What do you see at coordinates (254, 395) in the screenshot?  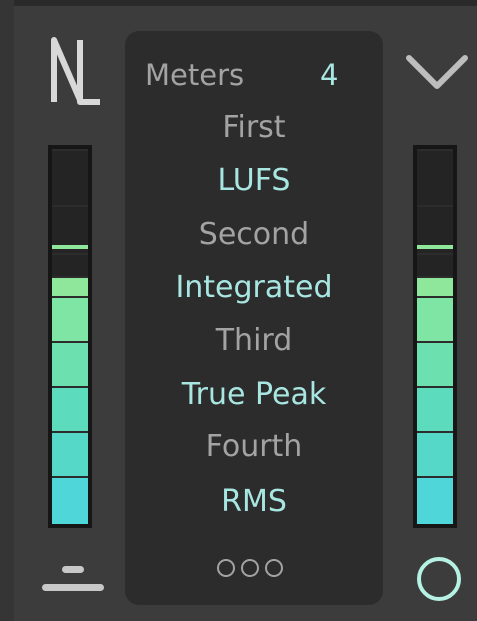 I see `meter-type-third: True Peak` at bounding box center [254, 395].